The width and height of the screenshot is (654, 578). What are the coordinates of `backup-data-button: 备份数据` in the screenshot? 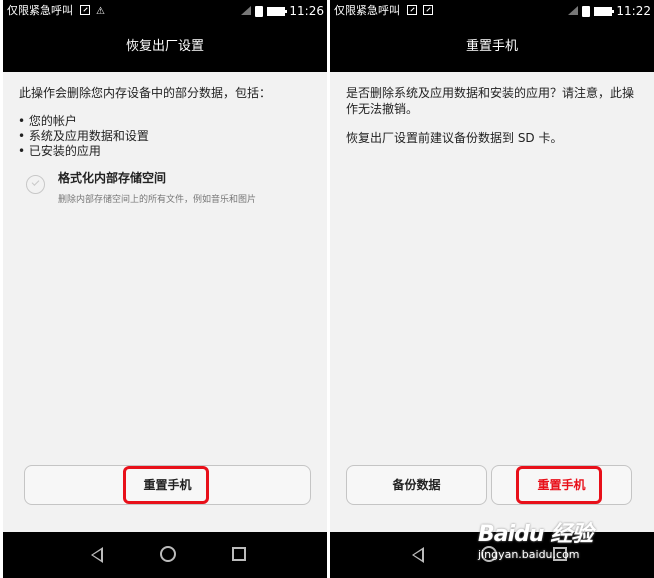 It's located at (416, 485).